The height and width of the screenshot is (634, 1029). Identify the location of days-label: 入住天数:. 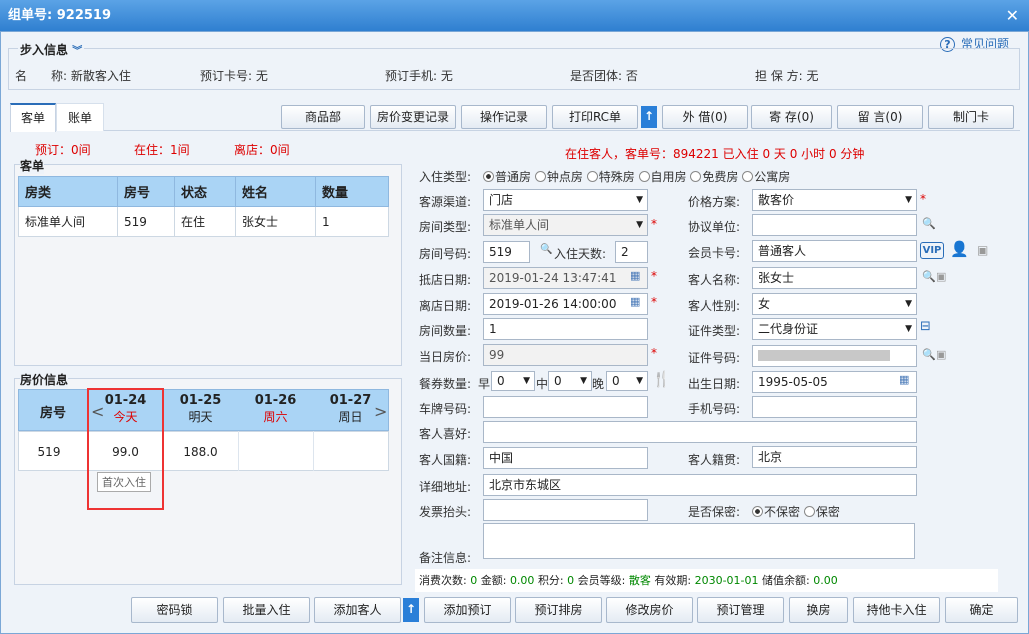
(580, 254).